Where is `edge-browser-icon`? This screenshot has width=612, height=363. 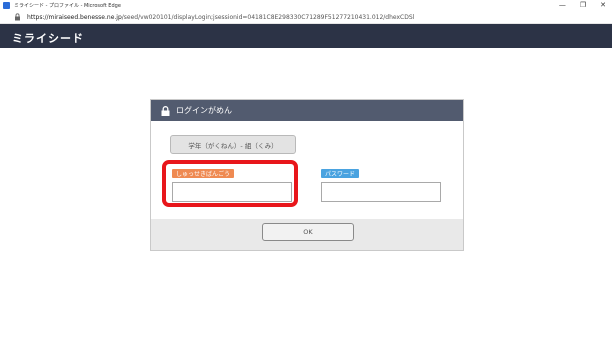 edge-browser-icon is located at coordinates (6, 5).